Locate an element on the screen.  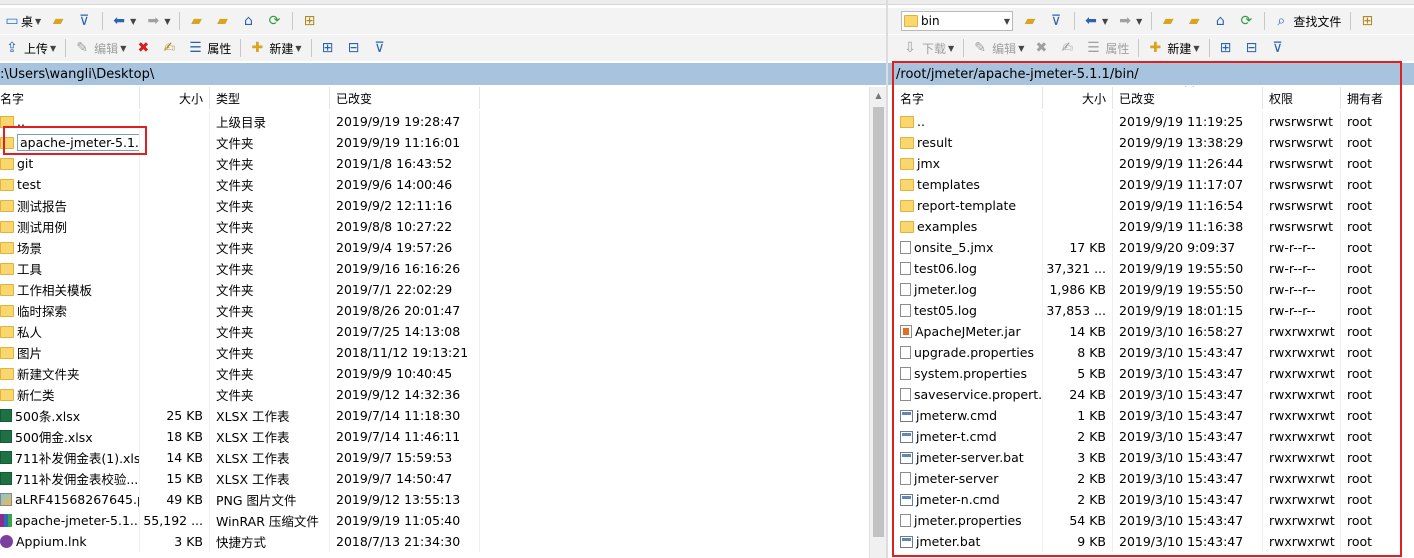
local-path-bar: :\Users\wangli\Desktop\ is located at coordinates (443, 74).